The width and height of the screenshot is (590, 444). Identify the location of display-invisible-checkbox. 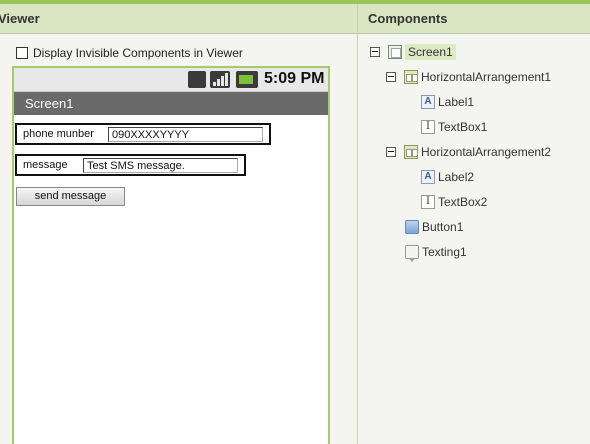
(22, 53).